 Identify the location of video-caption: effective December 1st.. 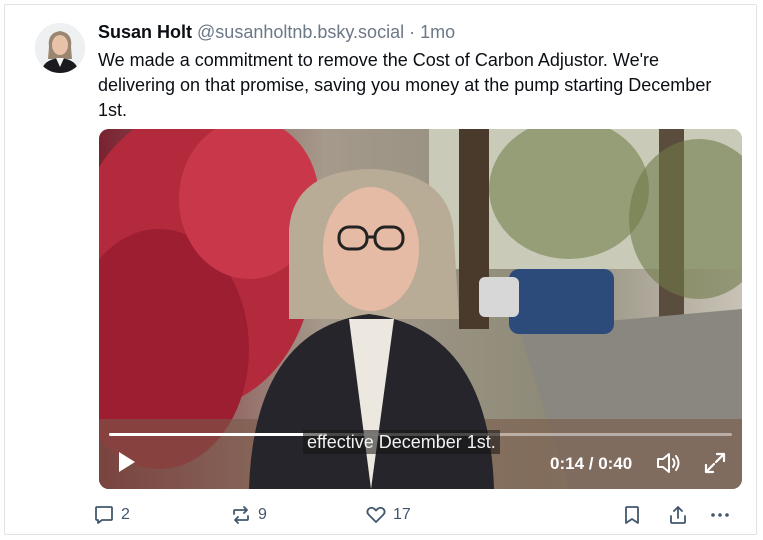
(401, 442).